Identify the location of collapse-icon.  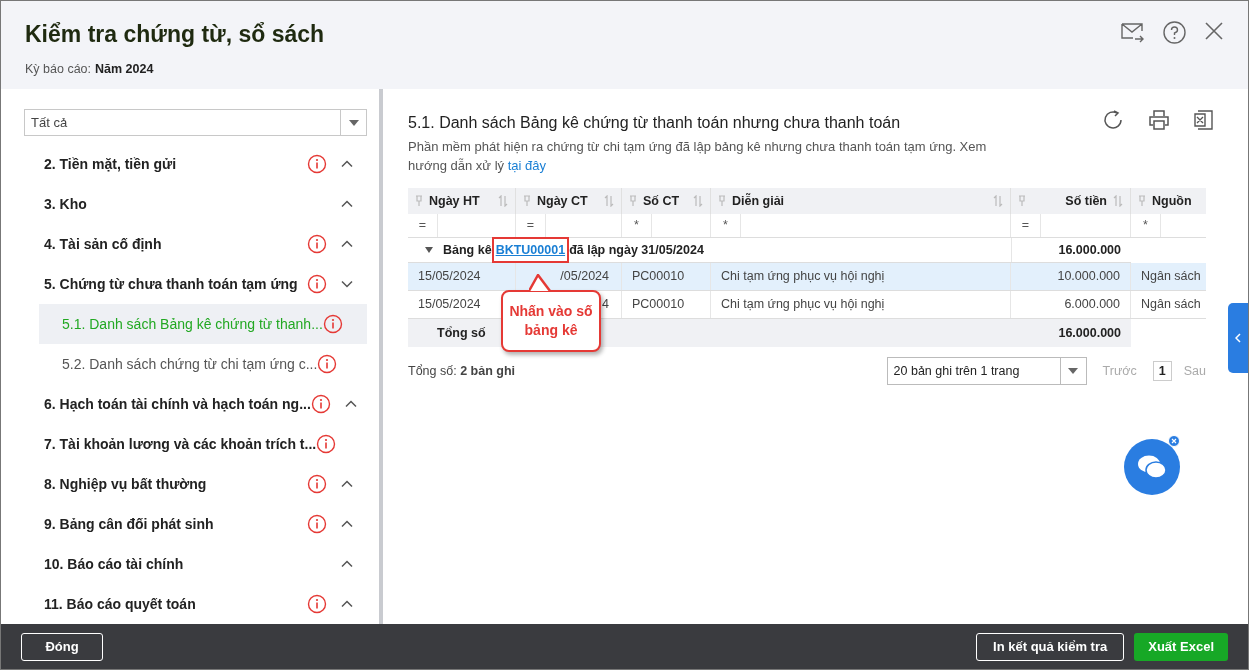
(429, 250).